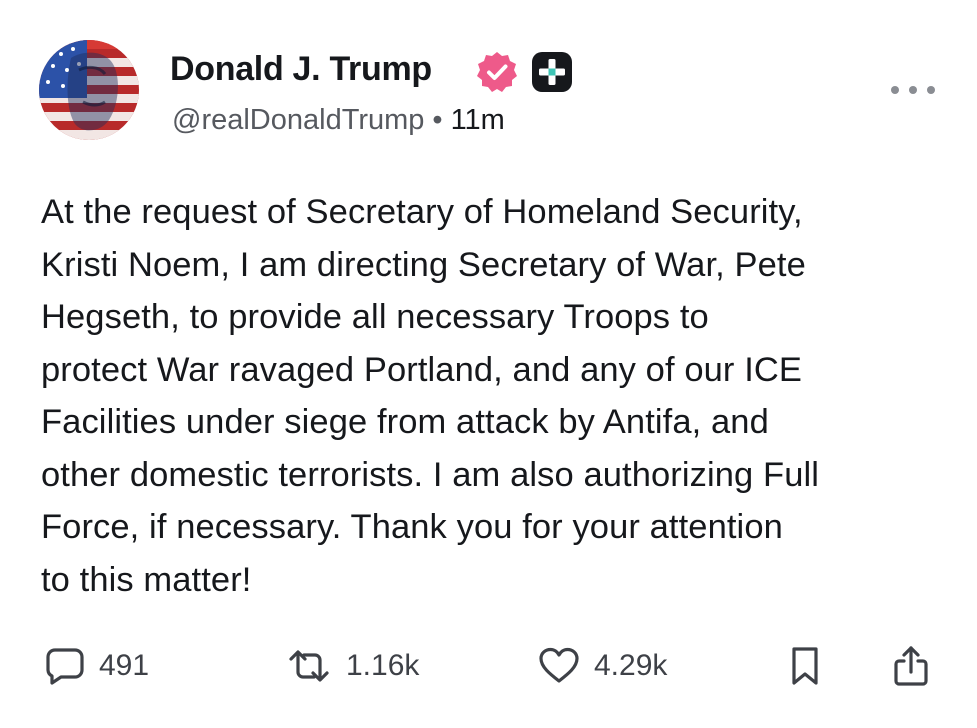  I want to click on avatar, so click(89, 90).